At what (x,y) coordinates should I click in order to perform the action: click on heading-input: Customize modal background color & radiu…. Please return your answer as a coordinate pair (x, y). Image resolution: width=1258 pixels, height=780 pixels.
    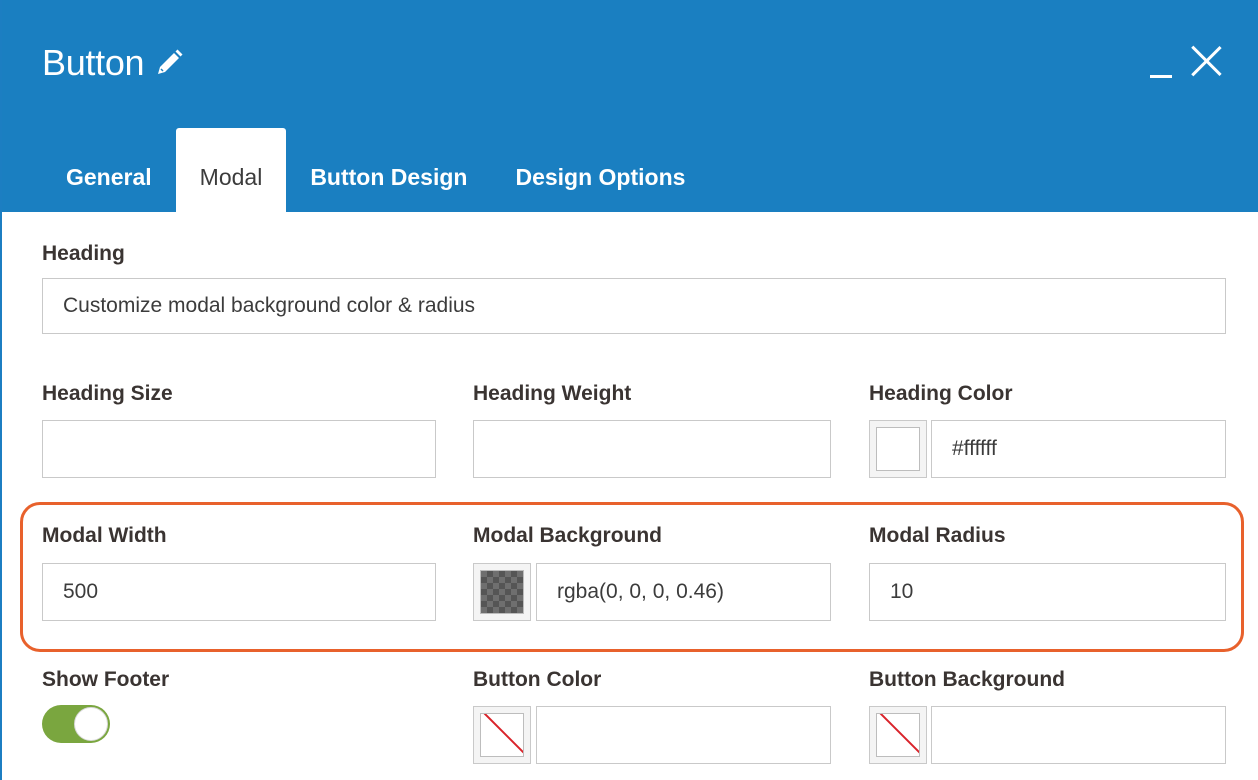
    Looking at the image, I should click on (634, 306).